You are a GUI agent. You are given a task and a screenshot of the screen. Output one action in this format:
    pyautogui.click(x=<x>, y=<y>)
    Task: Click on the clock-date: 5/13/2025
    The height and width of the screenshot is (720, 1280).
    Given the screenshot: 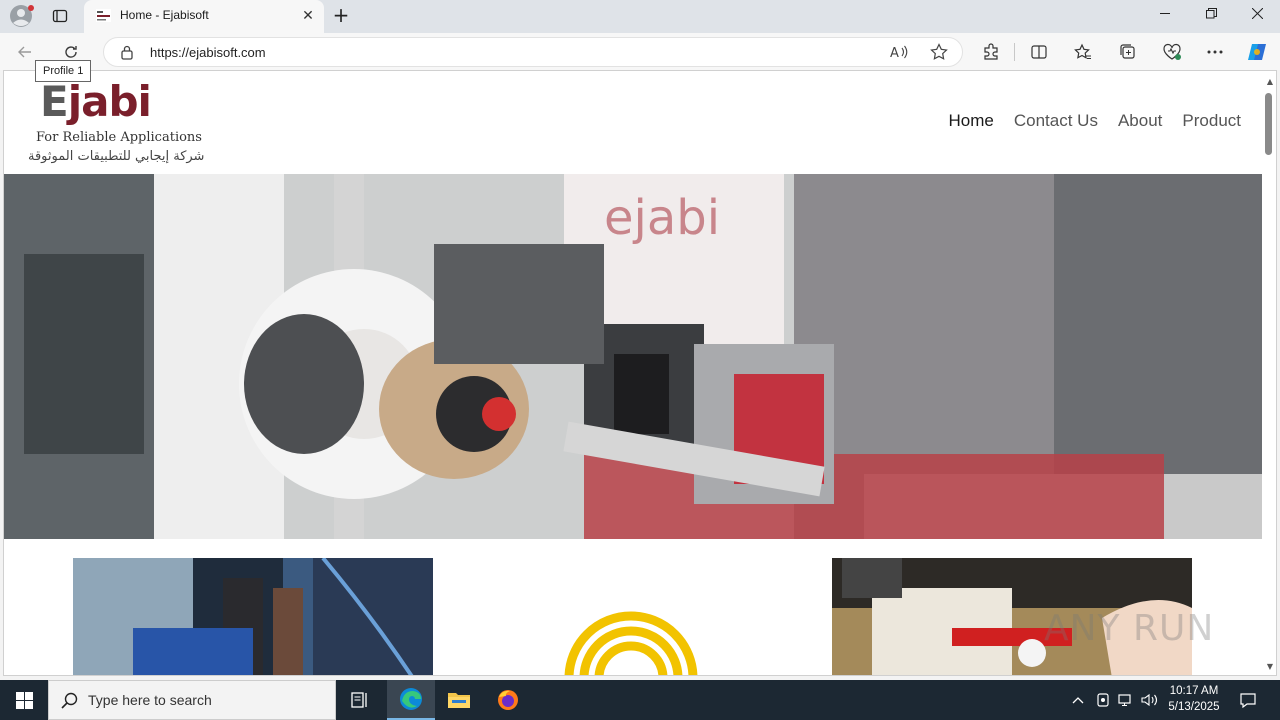 What is the action you would take?
    pyautogui.click(x=1194, y=707)
    